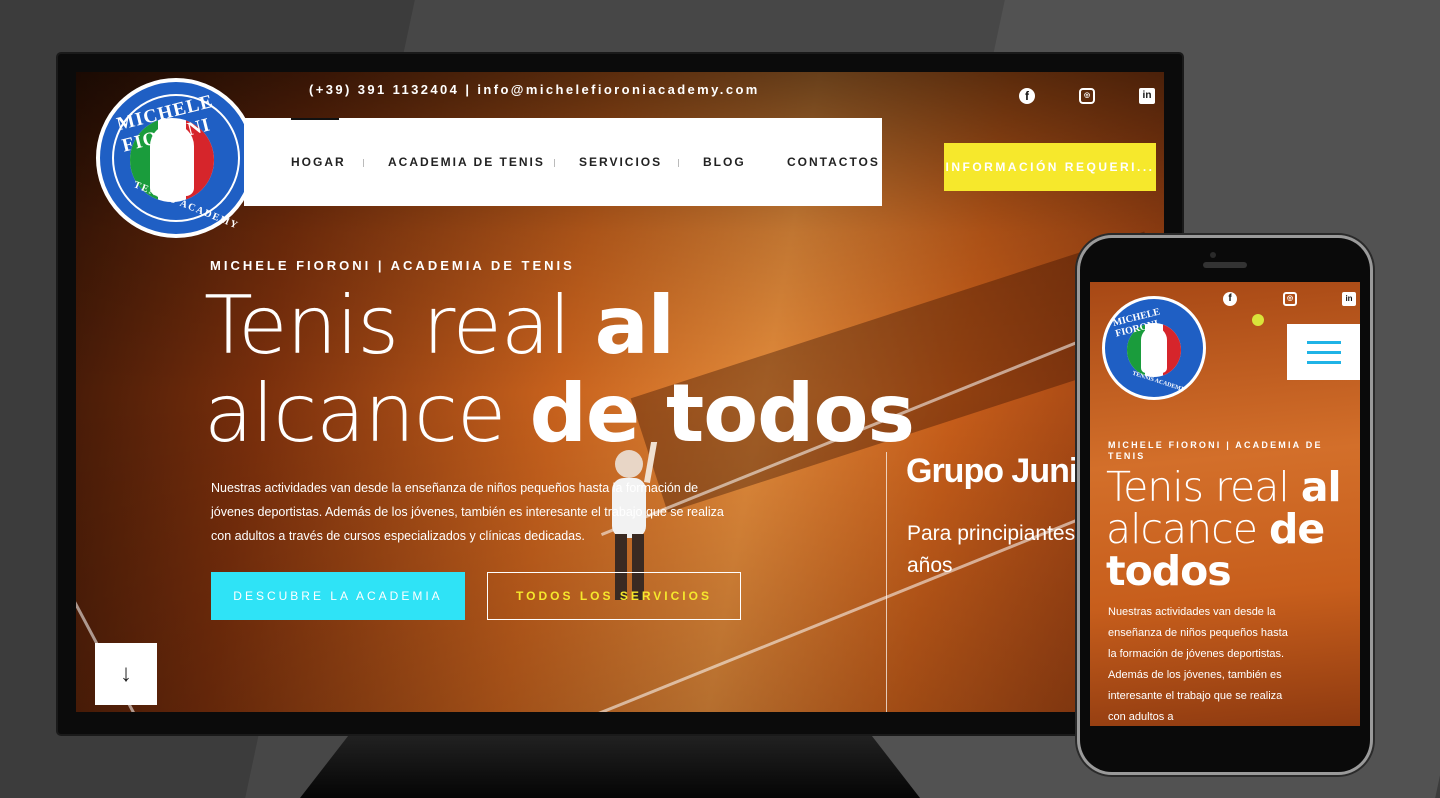  What do you see at coordinates (1213, 255) in the screenshot?
I see `phone-camera` at bounding box center [1213, 255].